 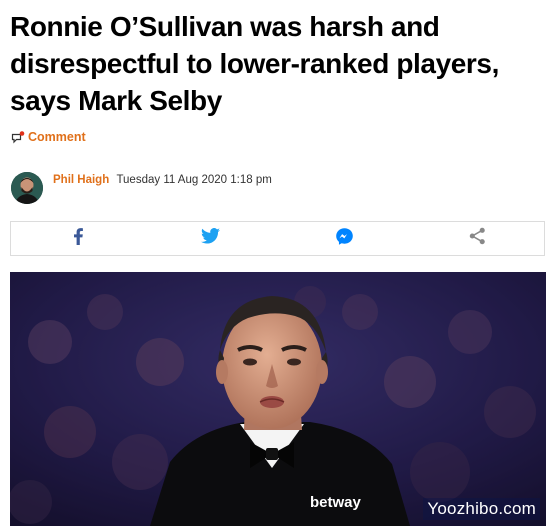 I want to click on comment-link: Comment, so click(x=48, y=137).